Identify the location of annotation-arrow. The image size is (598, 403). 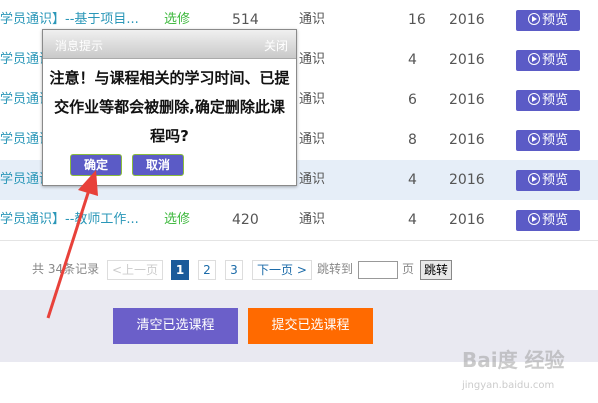
(72, 244).